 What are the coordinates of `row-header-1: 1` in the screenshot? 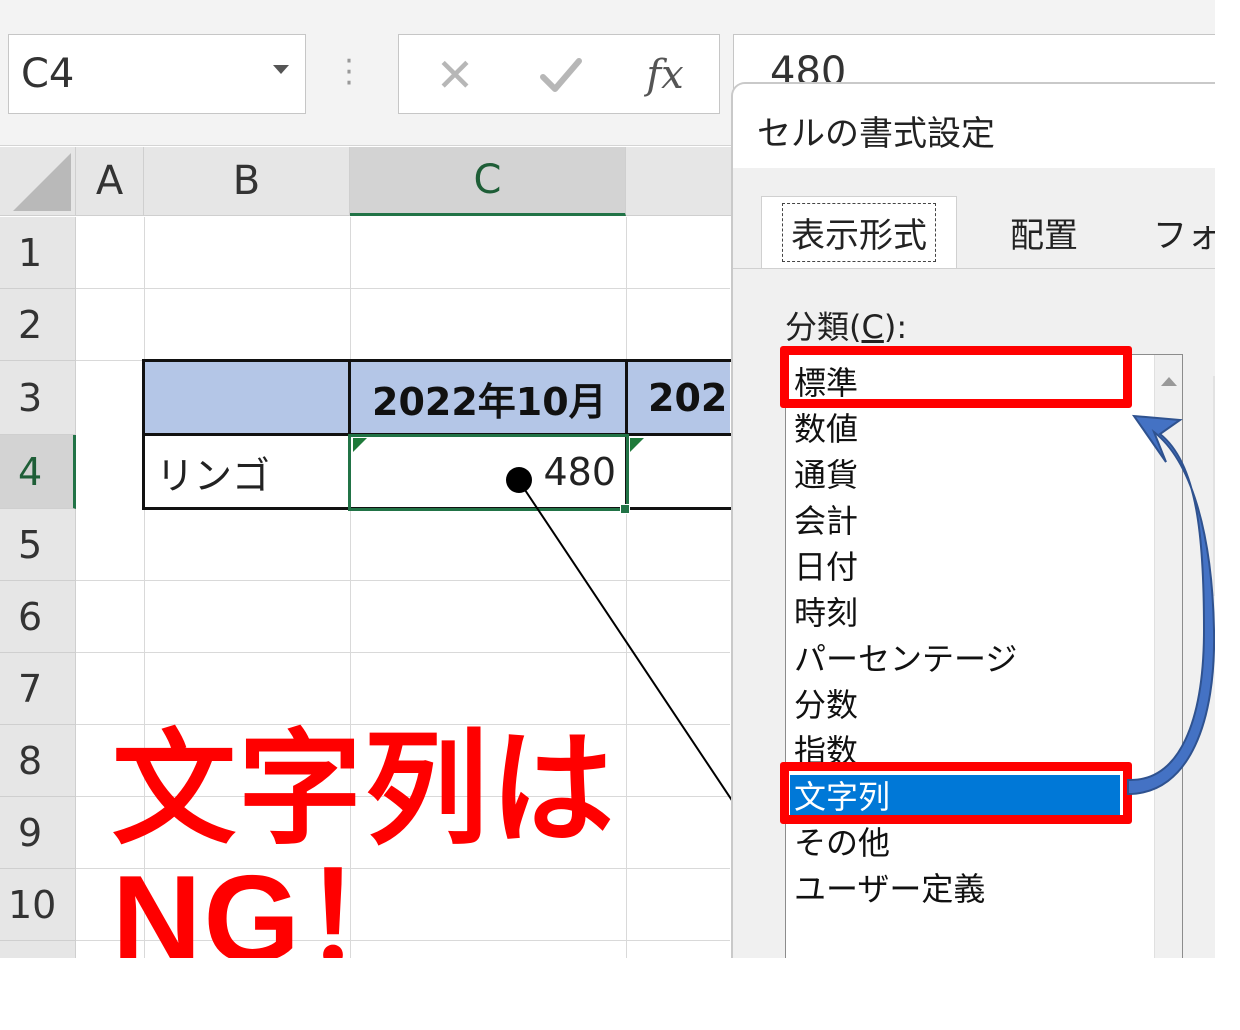 It's located at (38, 253).